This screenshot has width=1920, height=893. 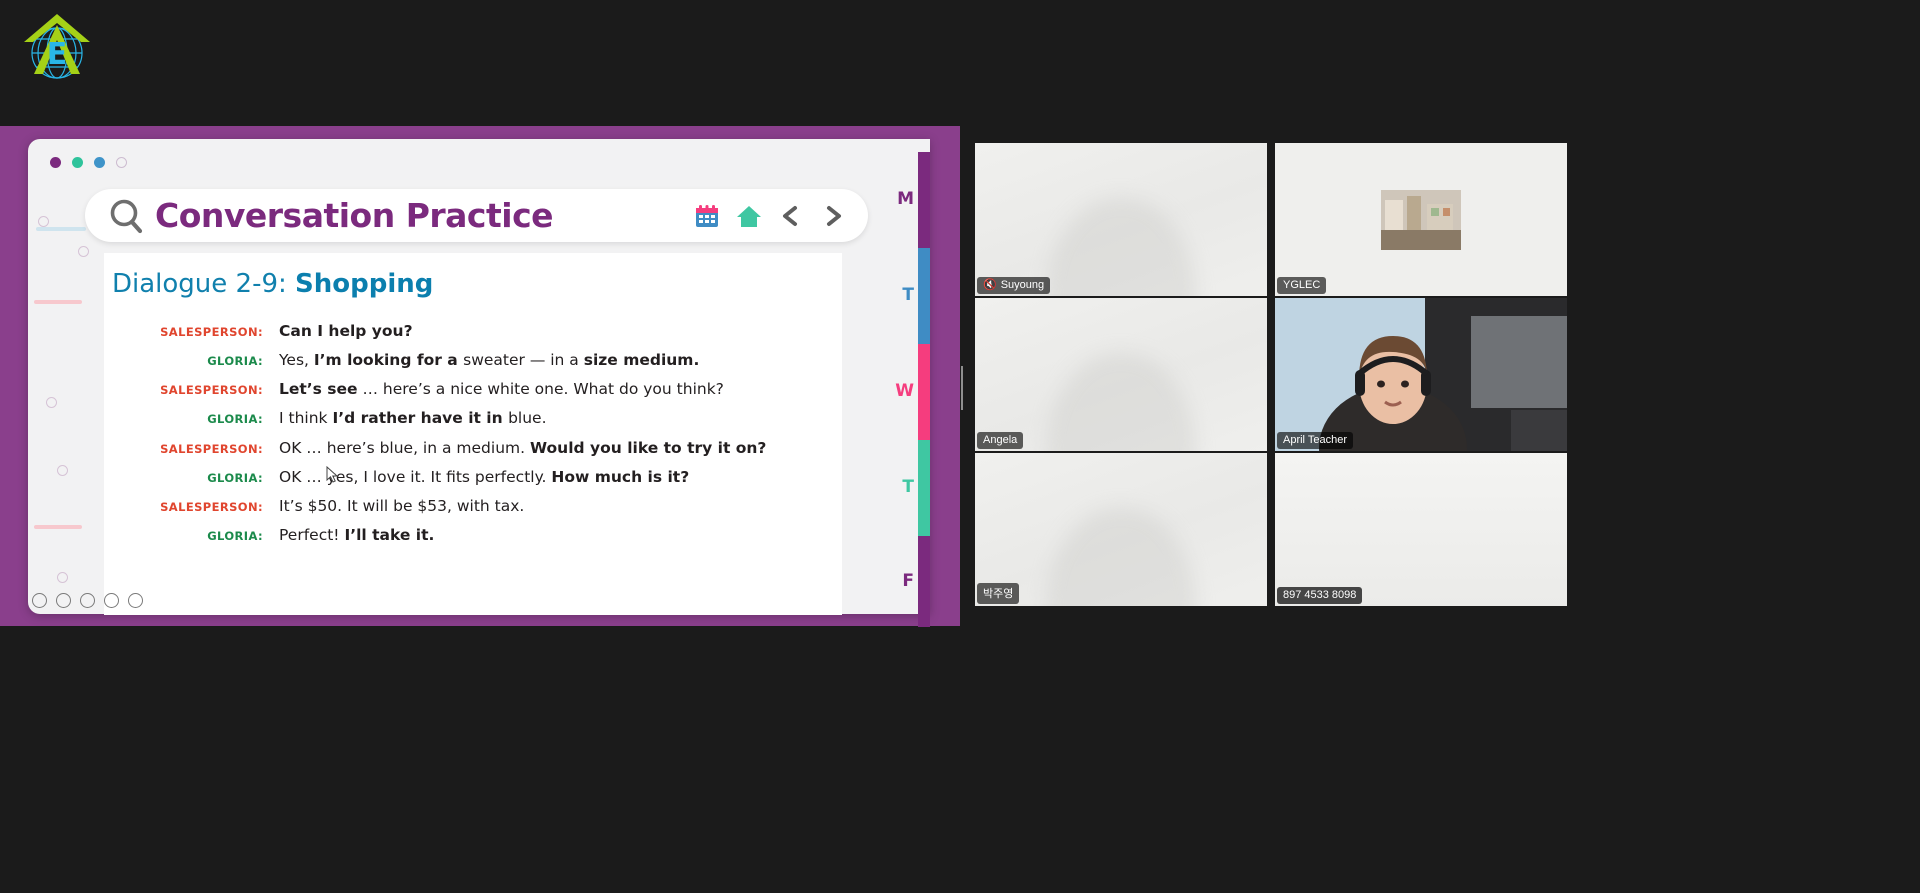 I want to click on search-icon, so click(x=127, y=216).